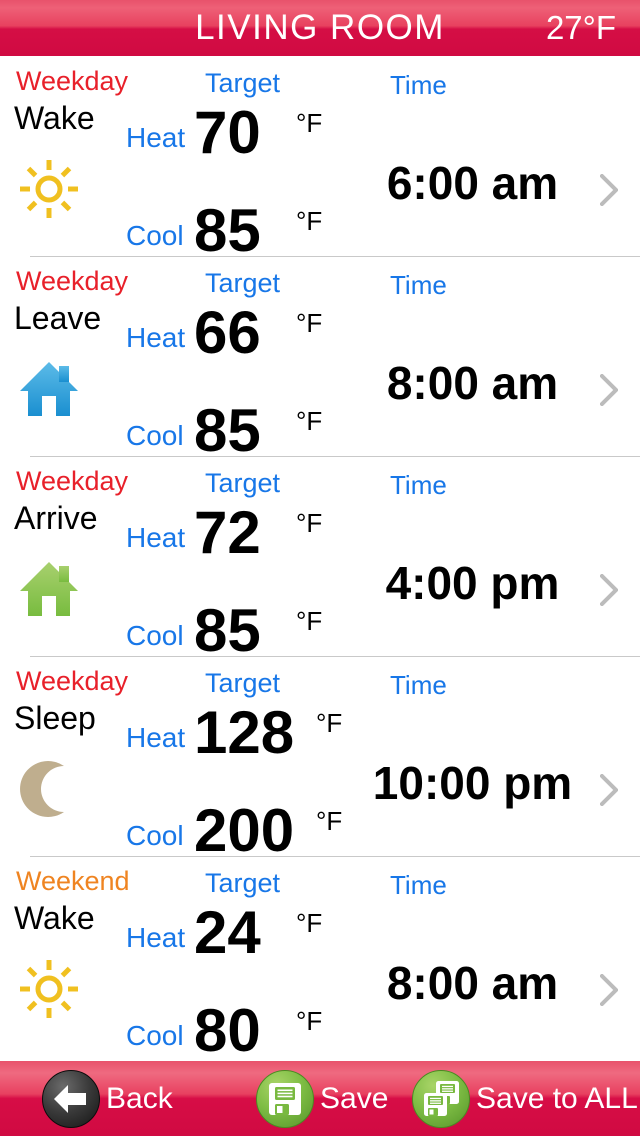  Describe the element at coordinates (42, 789) in the screenshot. I see `moon-icon` at that location.